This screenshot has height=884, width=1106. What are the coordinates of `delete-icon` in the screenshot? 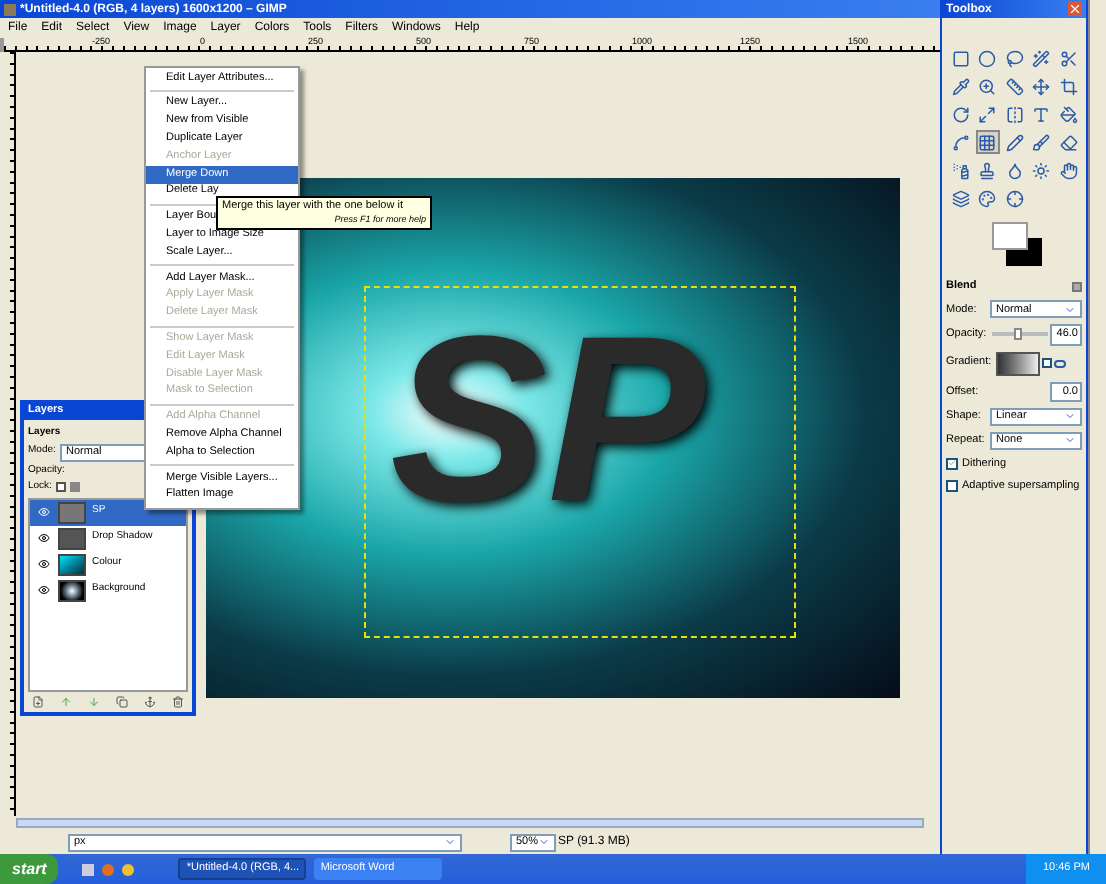 It's located at (178, 702).